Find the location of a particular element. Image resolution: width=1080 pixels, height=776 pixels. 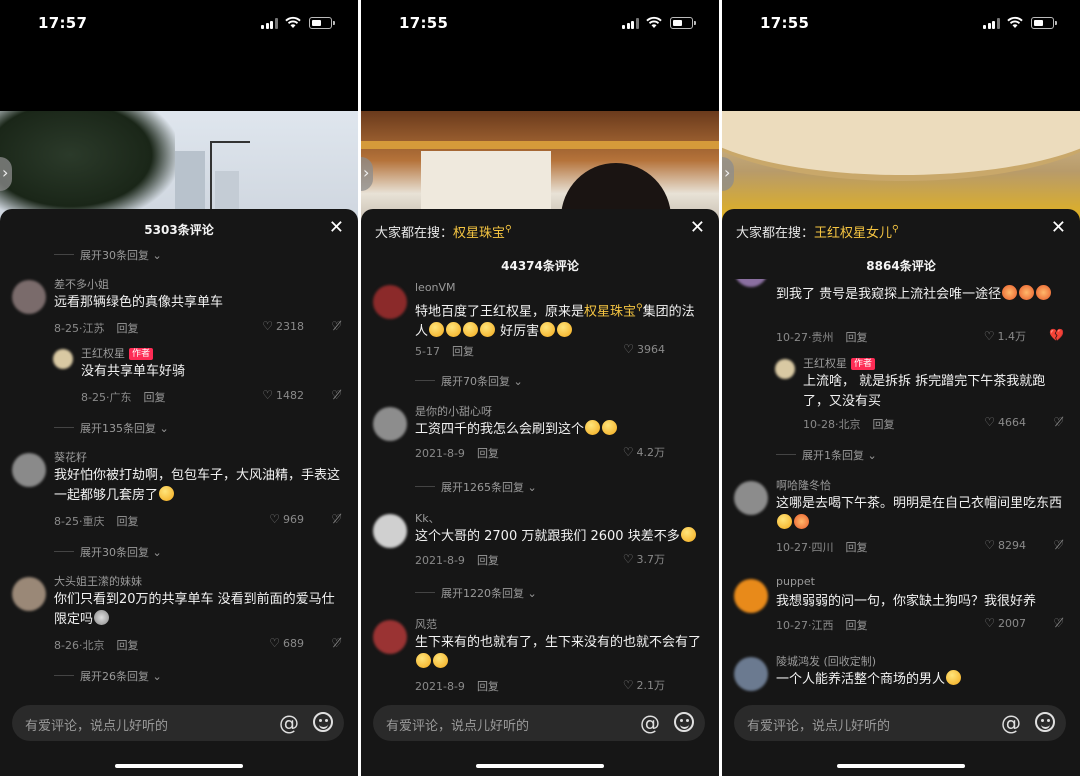

comment-username: leonVM is located at coordinates (435, 287).